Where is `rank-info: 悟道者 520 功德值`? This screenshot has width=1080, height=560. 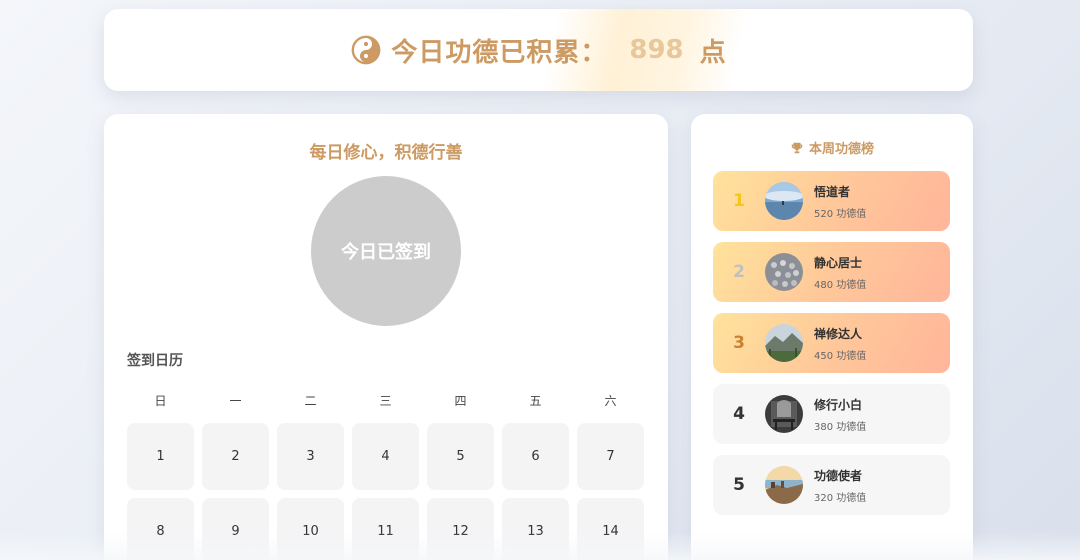 rank-info: 悟道者 520 功德值 is located at coordinates (840, 201).